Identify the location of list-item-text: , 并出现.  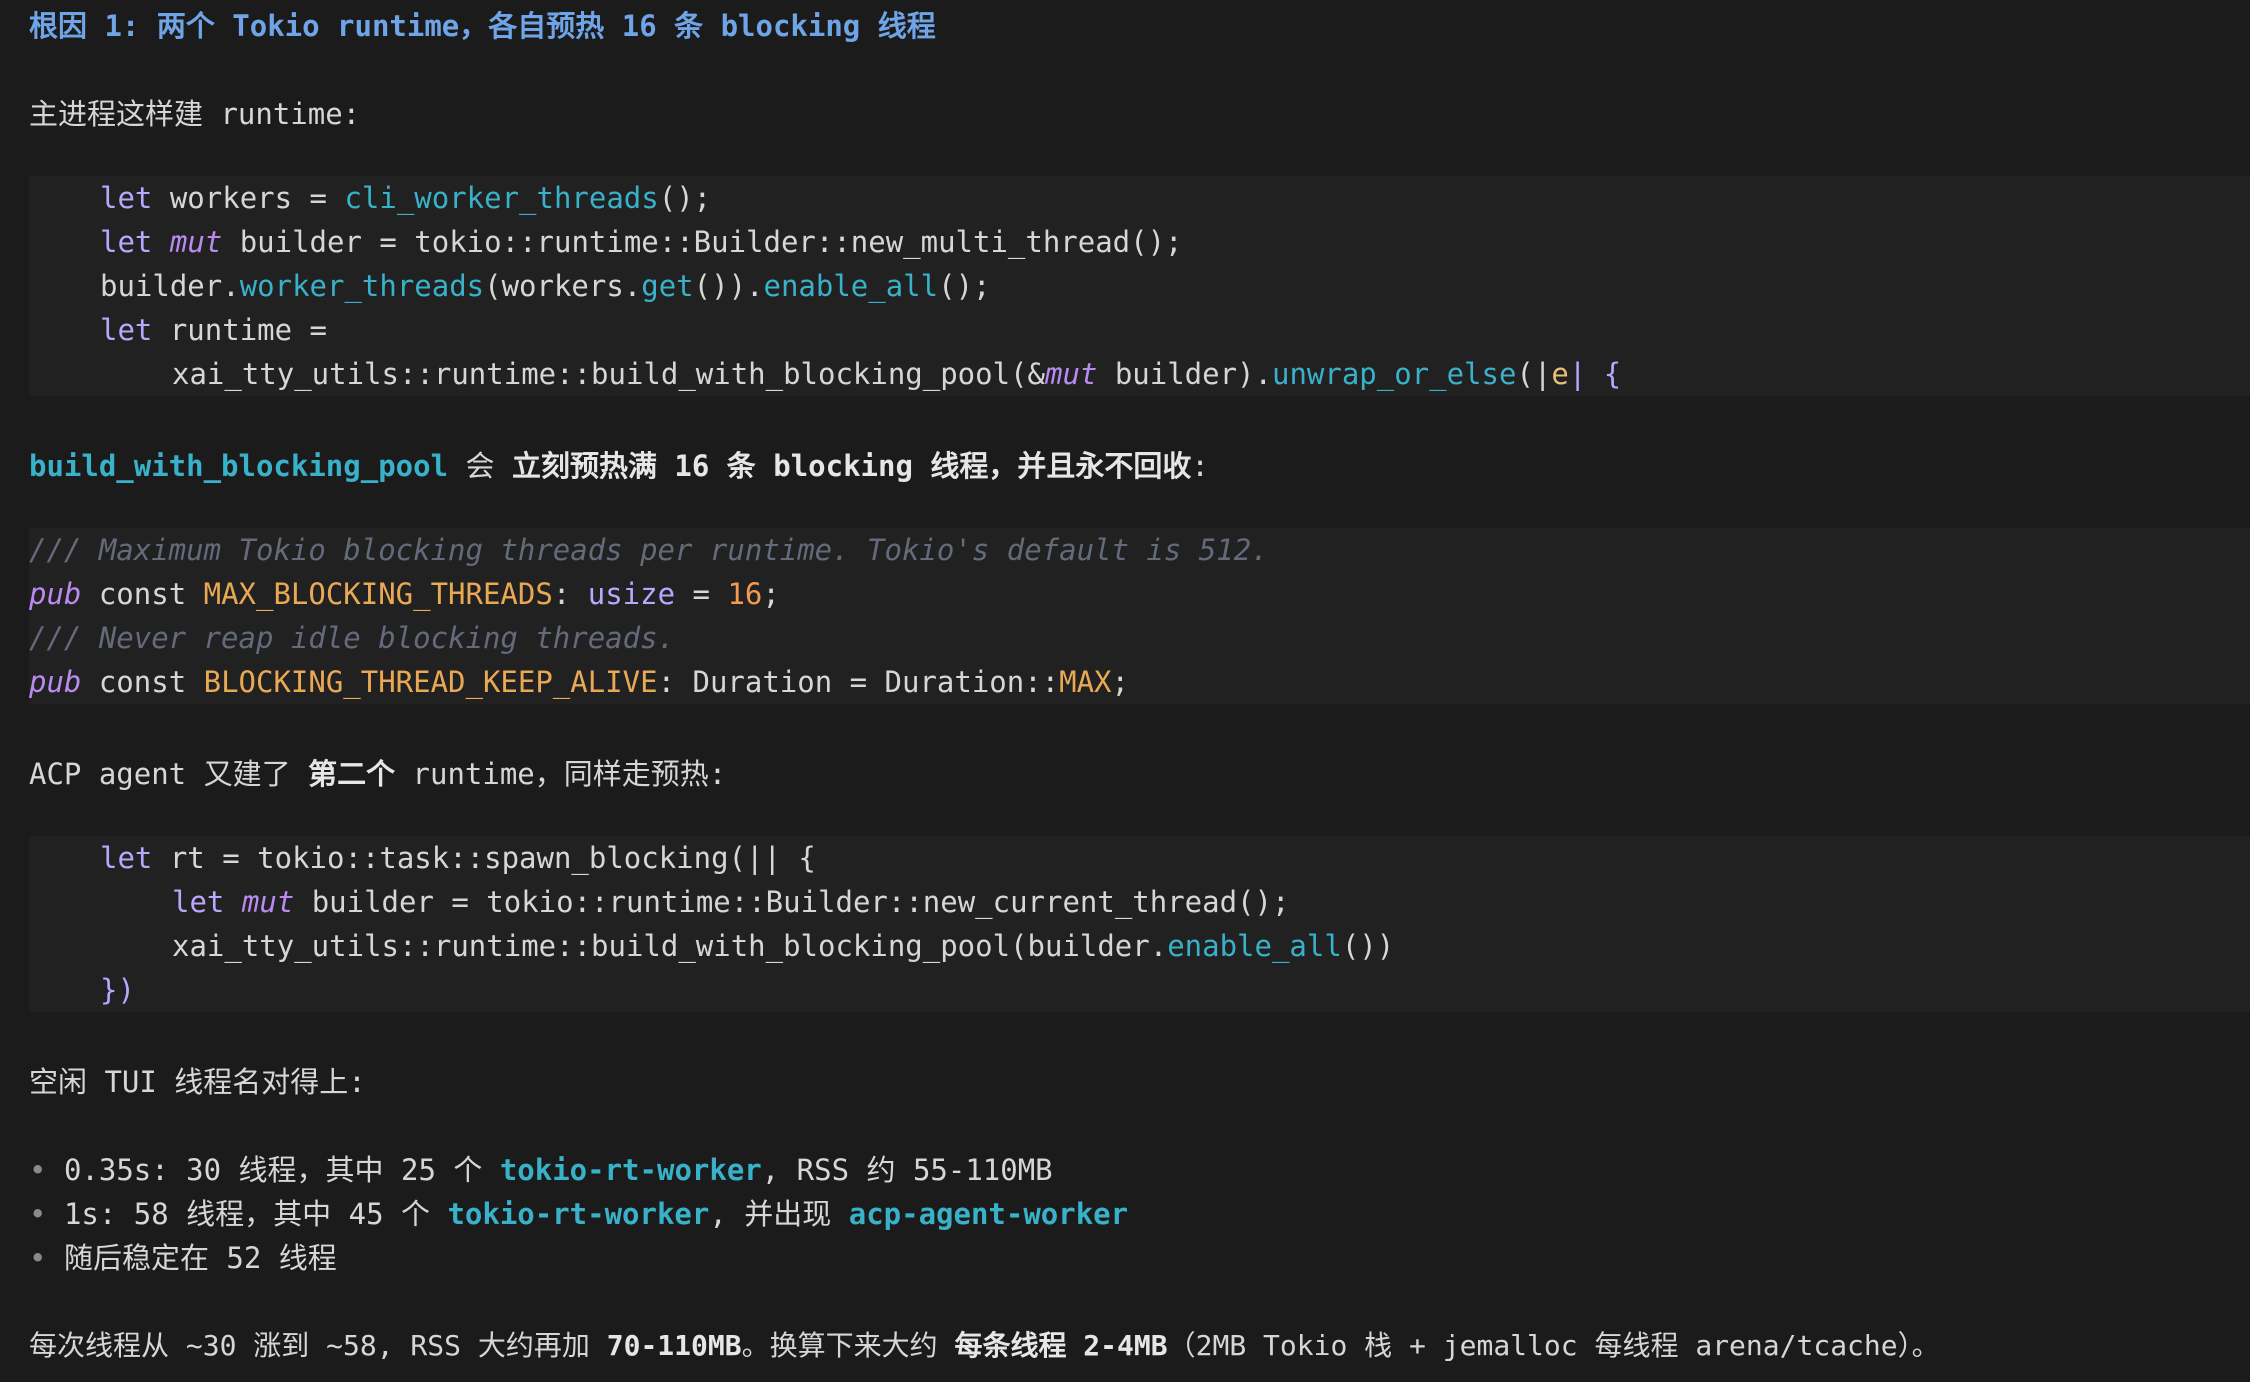
(779, 1214).